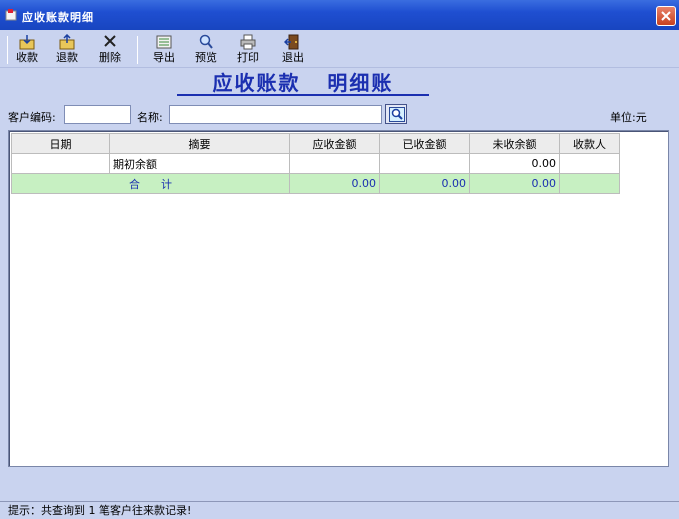 This screenshot has width=679, height=519. I want to click on refund-icon, so click(67, 42).